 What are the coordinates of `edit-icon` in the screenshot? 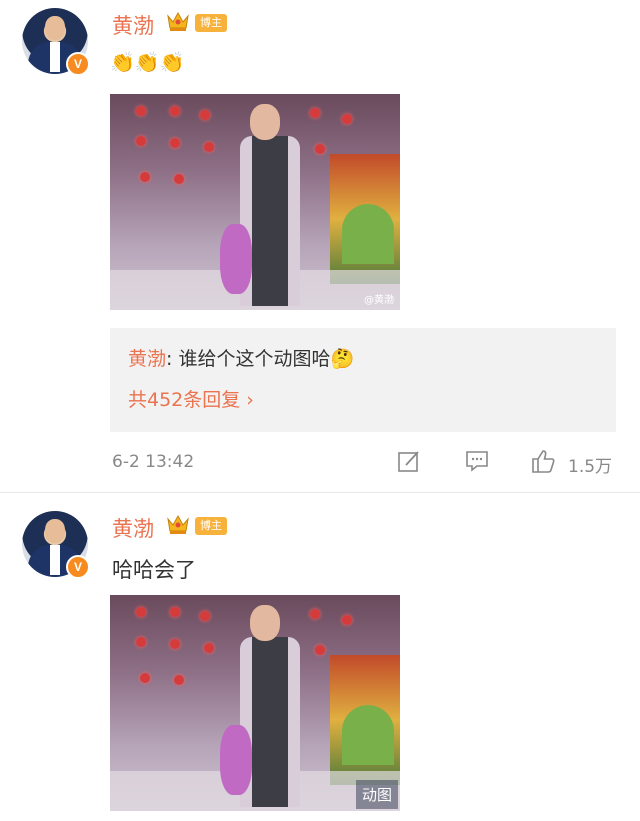 It's located at (409, 461).